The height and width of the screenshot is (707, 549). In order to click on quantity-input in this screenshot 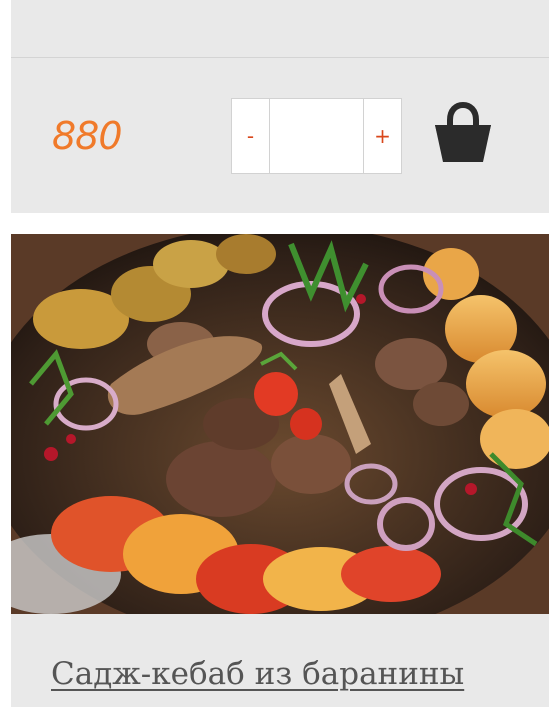, I will do `click(316, 136)`.